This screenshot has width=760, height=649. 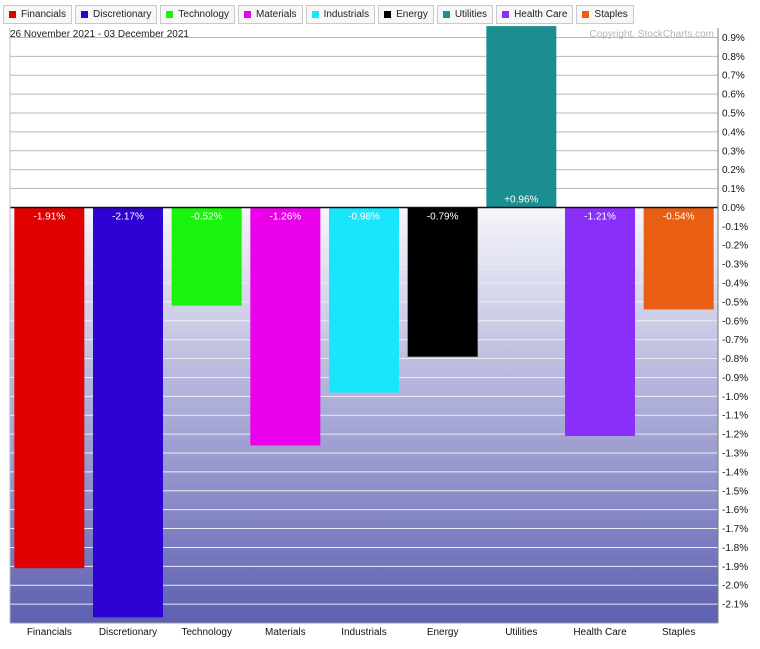 I want to click on y-tick-label: -0.7%, so click(x=735, y=340).